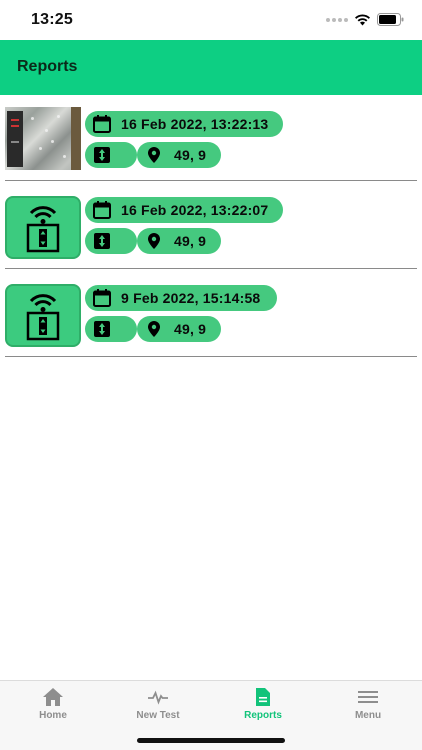 The height and width of the screenshot is (750, 422). What do you see at coordinates (53, 707) in the screenshot?
I see `tab-home: Home` at bounding box center [53, 707].